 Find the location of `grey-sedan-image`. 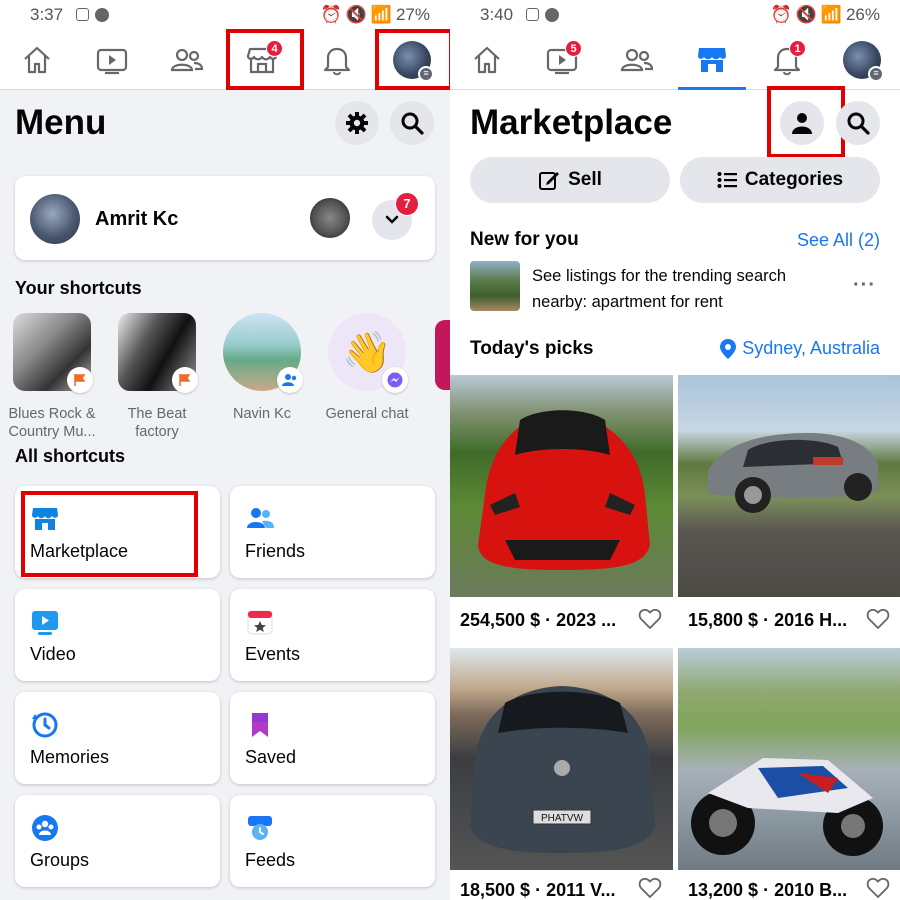

grey-sedan-image is located at coordinates (793, 473).